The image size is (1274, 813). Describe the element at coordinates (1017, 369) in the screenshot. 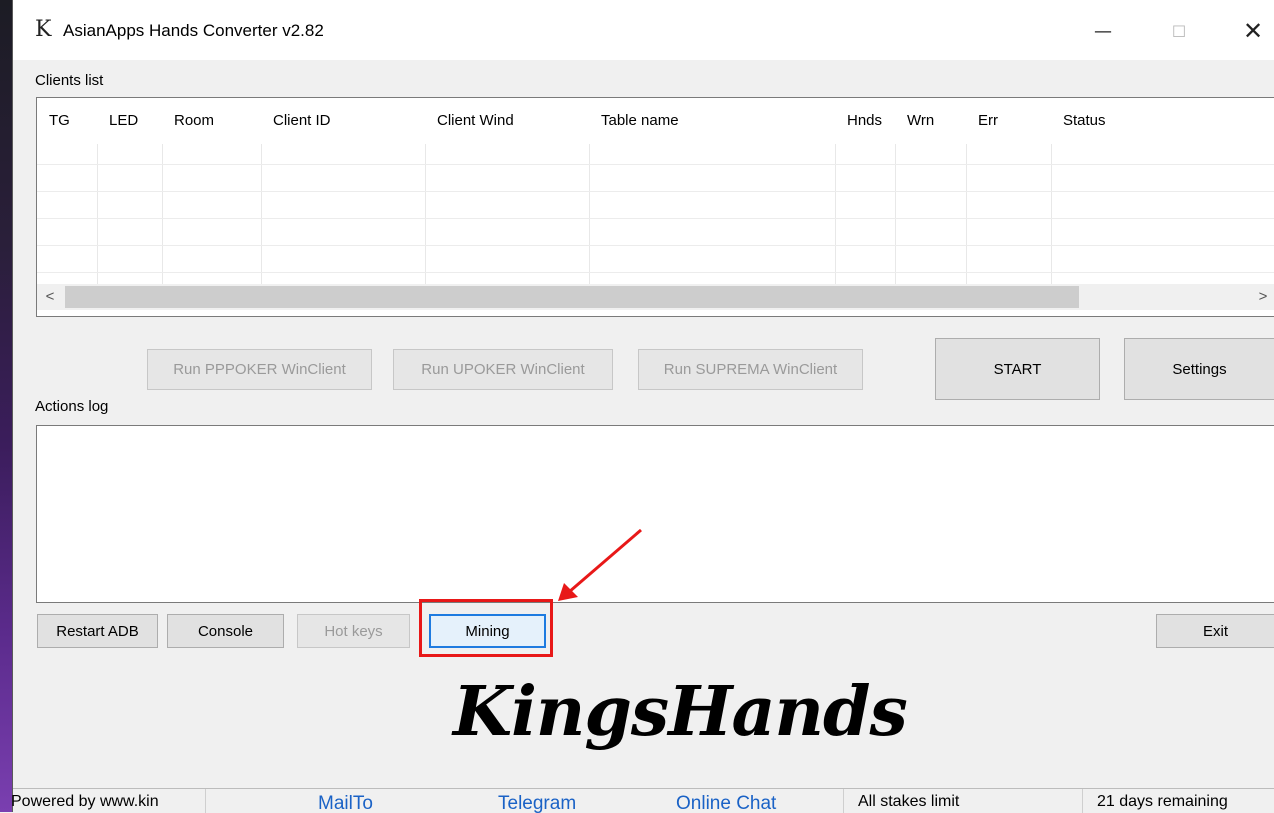

I see `start-button: START` at that location.